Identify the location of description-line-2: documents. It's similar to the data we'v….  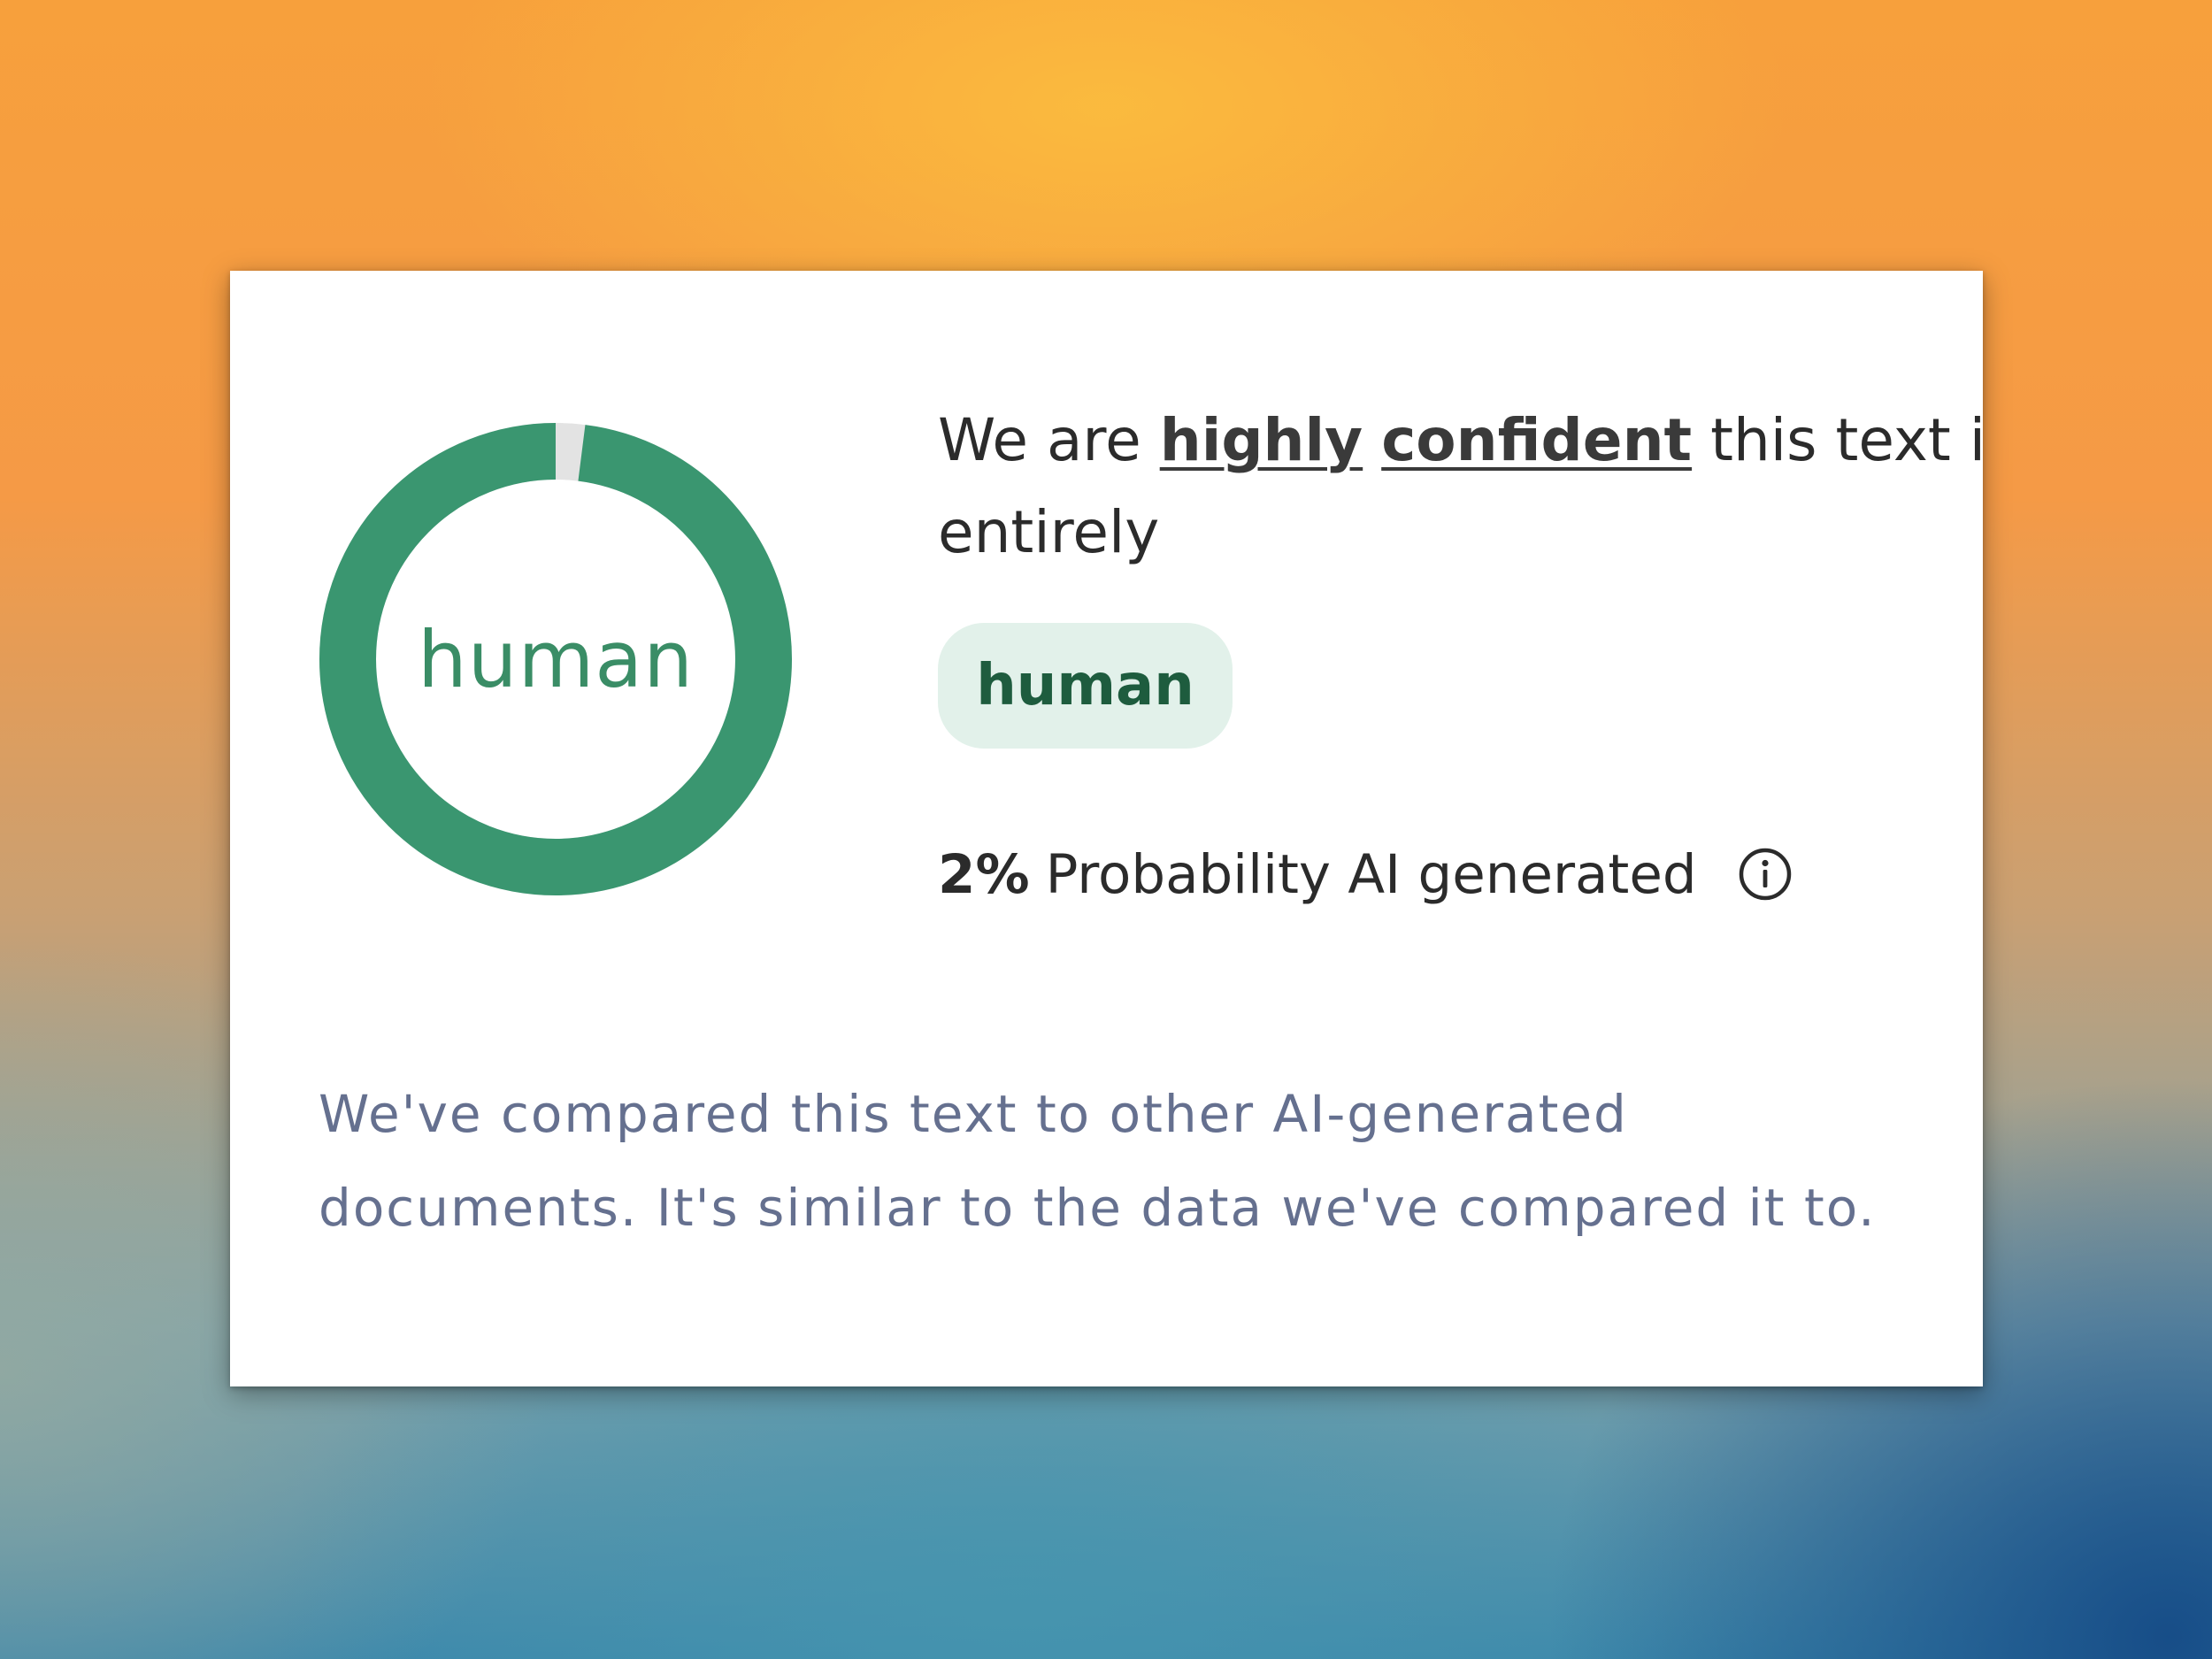
(1098, 1208).